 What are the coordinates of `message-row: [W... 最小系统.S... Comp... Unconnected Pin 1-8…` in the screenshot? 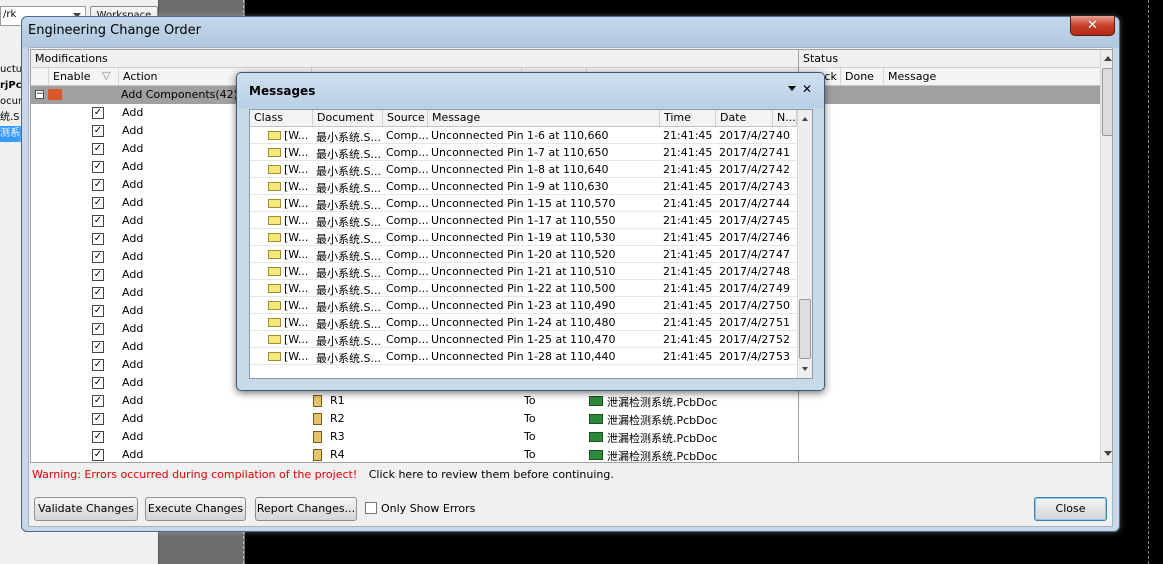 It's located at (524, 169).